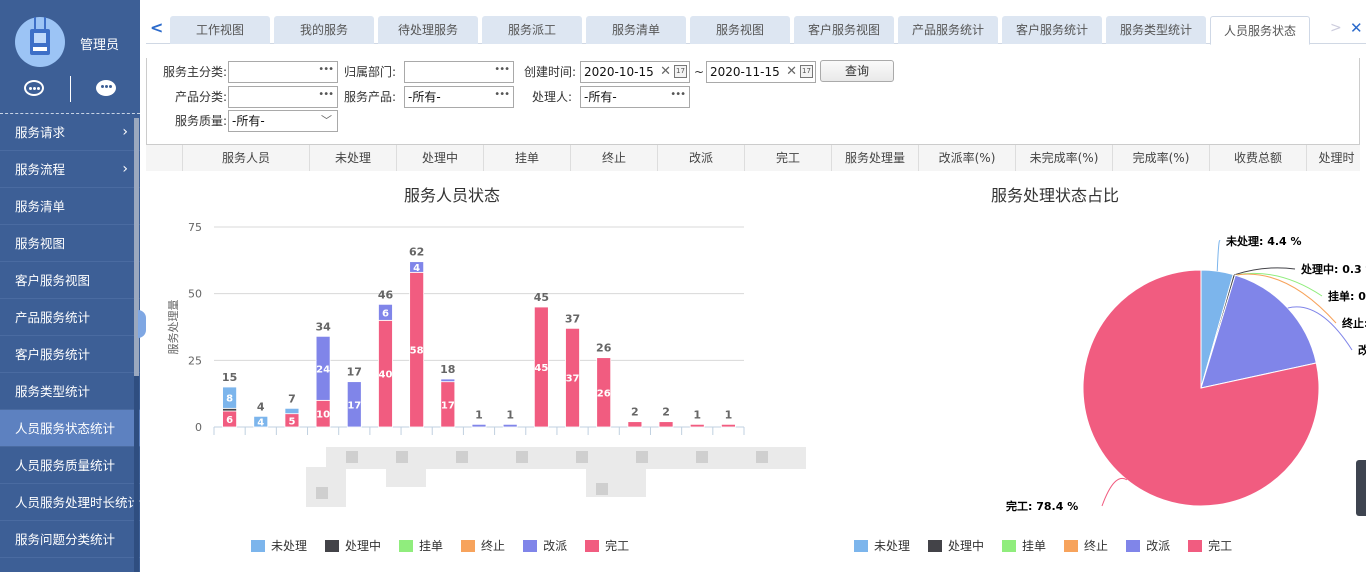 The width and height of the screenshot is (1366, 572). I want to click on service-product-field: -所有- •••, so click(459, 97).